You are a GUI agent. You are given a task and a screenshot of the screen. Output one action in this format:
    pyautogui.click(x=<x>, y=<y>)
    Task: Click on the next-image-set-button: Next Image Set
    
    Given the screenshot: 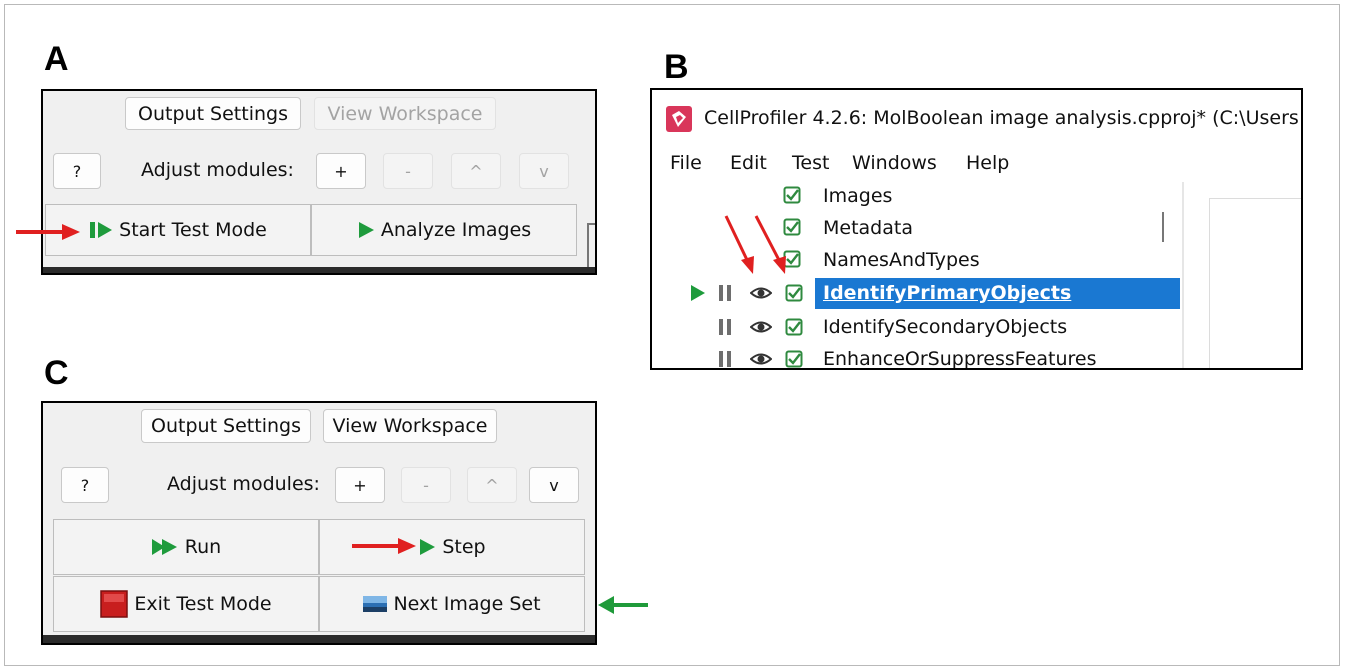 What is the action you would take?
    pyautogui.click(x=452, y=604)
    